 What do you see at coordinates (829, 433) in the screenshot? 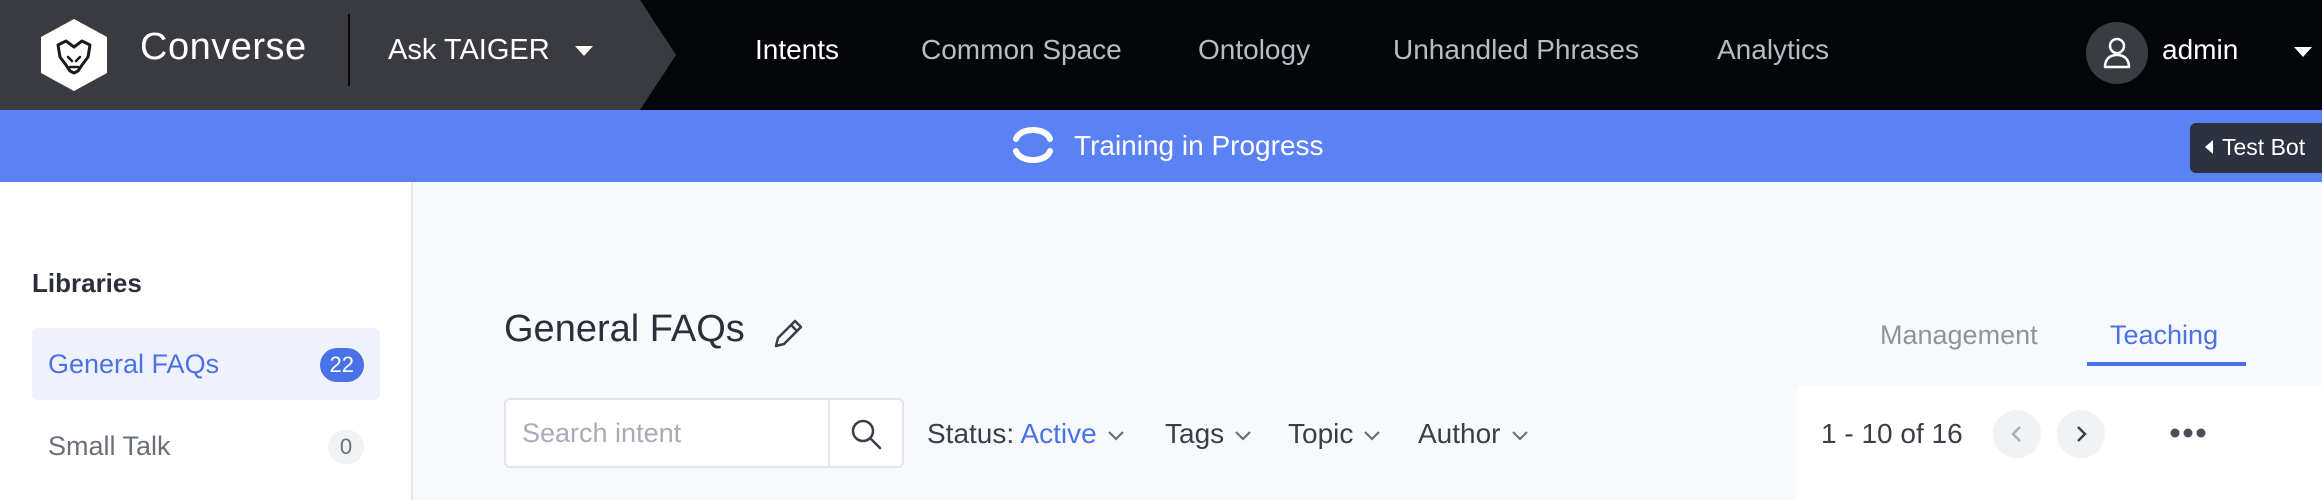
I see `search-divider` at bounding box center [829, 433].